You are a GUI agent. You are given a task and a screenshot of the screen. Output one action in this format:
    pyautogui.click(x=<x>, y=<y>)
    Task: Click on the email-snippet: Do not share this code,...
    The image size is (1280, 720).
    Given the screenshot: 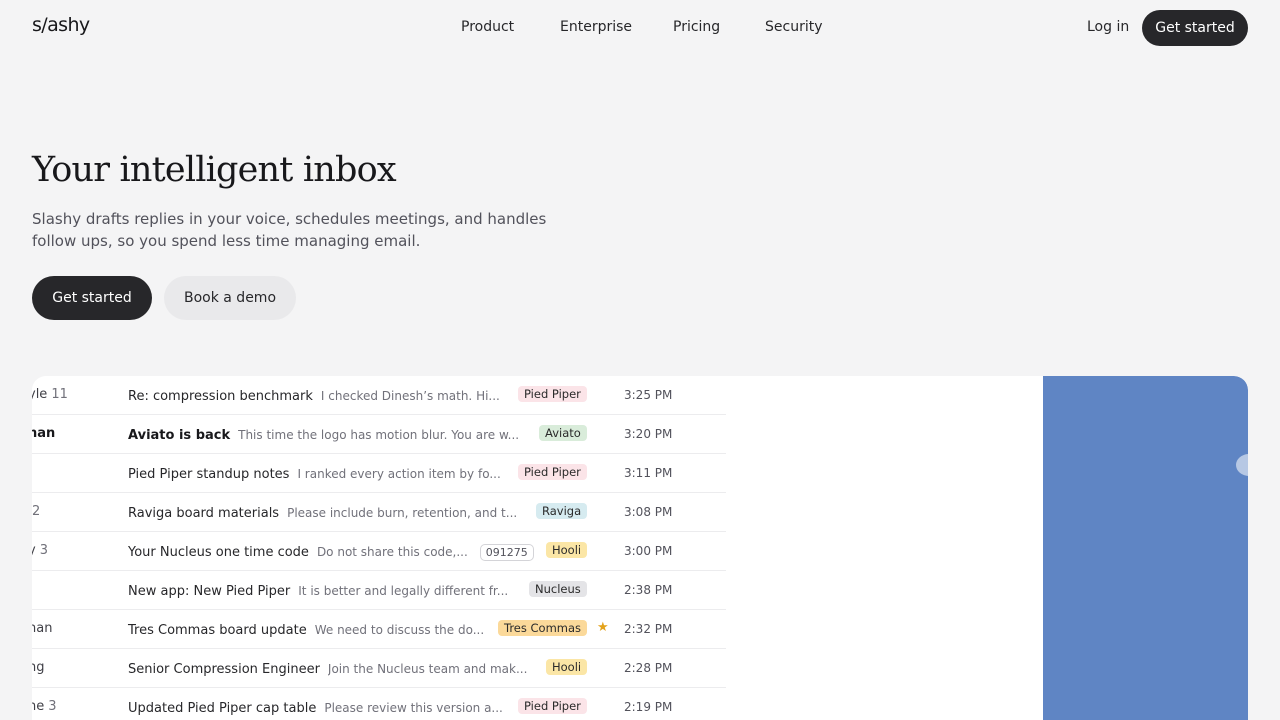 What is the action you would take?
    pyautogui.click(x=392, y=552)
    